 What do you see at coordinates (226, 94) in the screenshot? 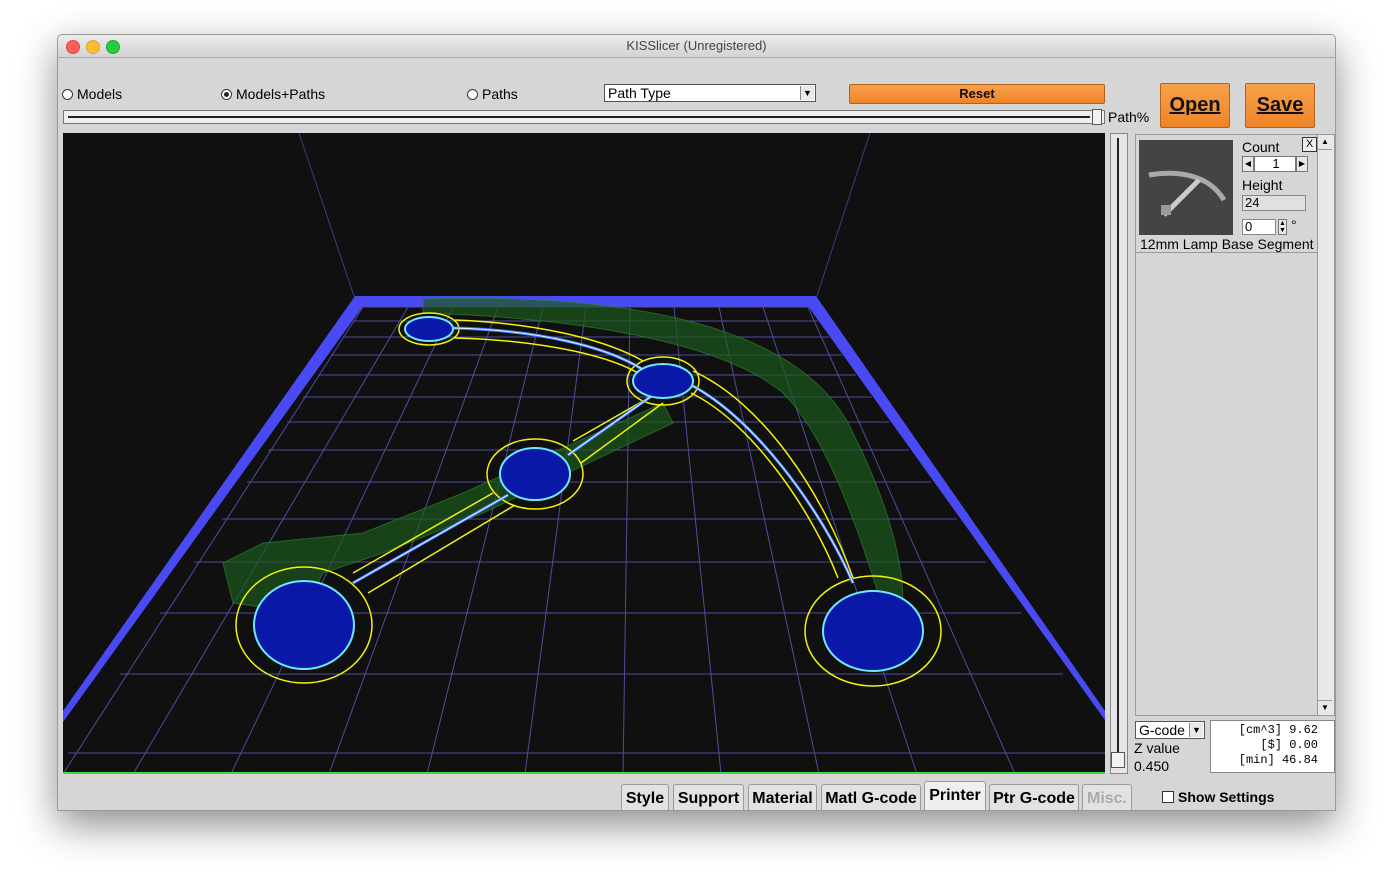
I see `radio-models-paths-indicator` at bounding box center [226, 94].